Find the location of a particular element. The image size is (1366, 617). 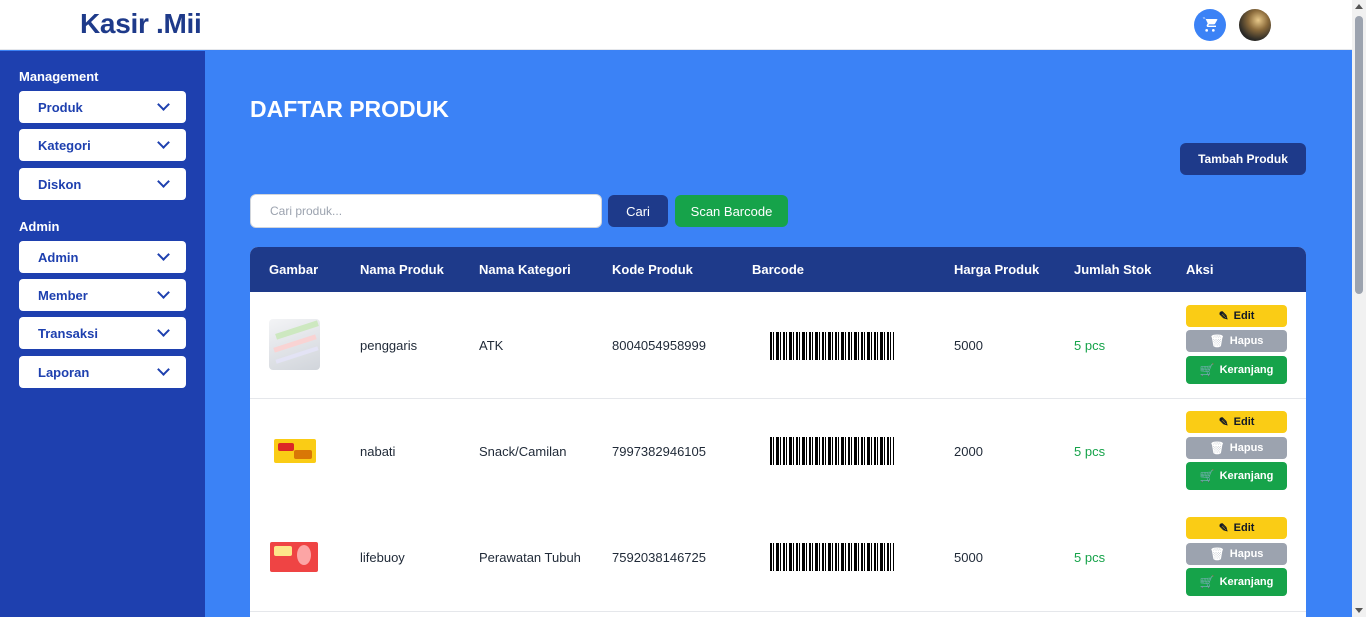

sidebar-item-label: Transaksi is located at coordinates (68, 333).